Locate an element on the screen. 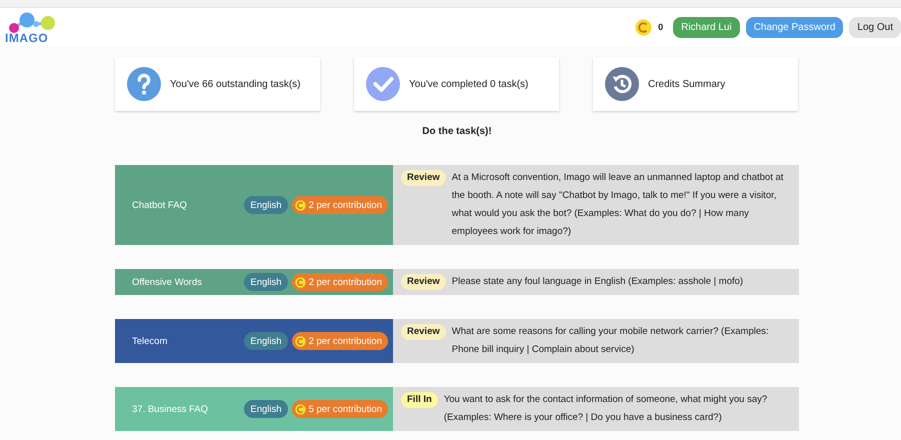  card-label: Credits Summary is located at coordinates (687, 84).